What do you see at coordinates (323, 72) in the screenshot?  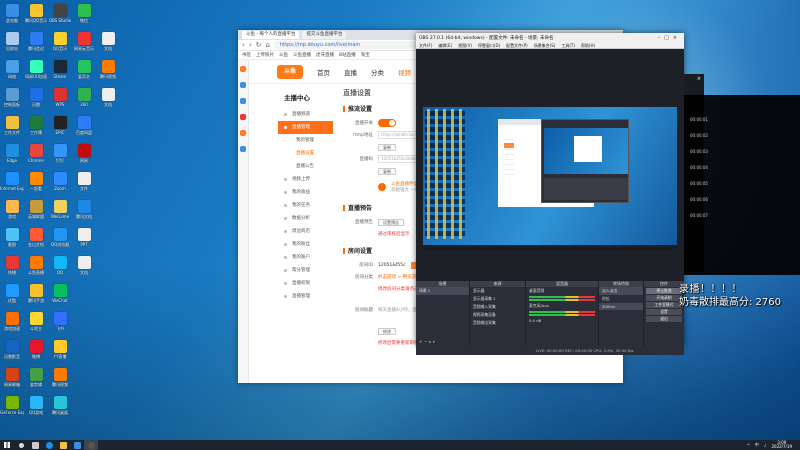 I see `nav-home: 首页` at bounding box center [323, 72].